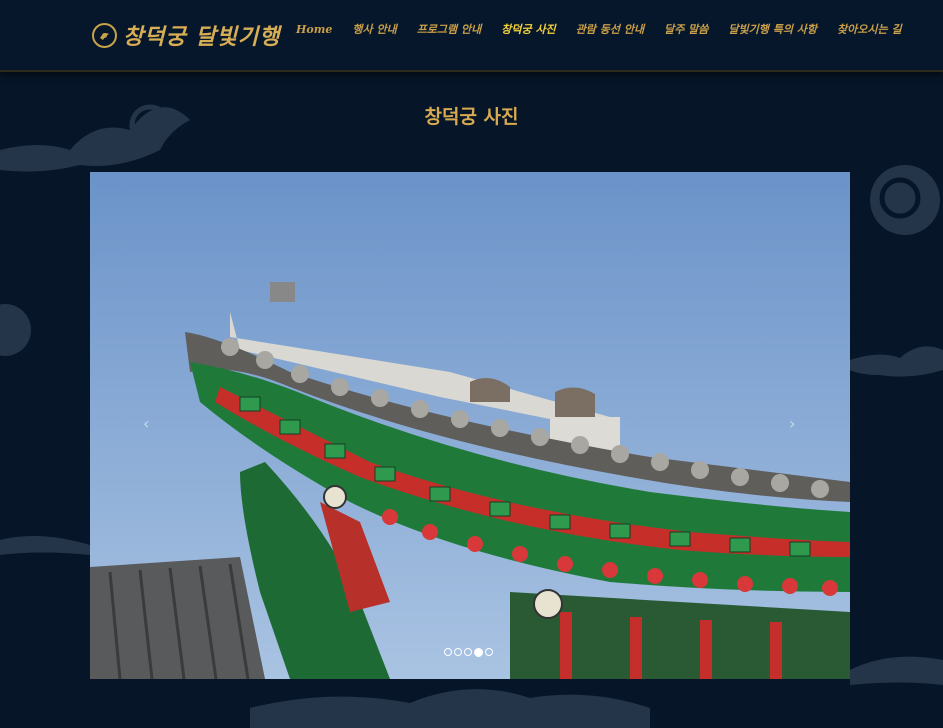 The width and height of the screenshot is (943, 728). I want to click on carousel-prev-arrow: ‹, so click(146, 424).